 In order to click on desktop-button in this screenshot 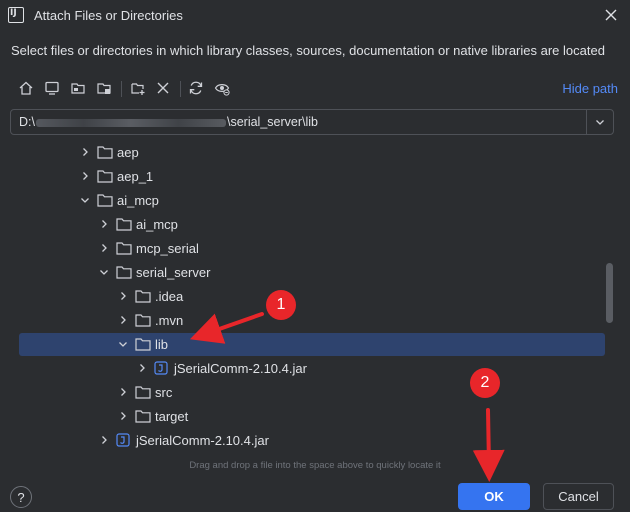, I will do `click(52, 88)`.